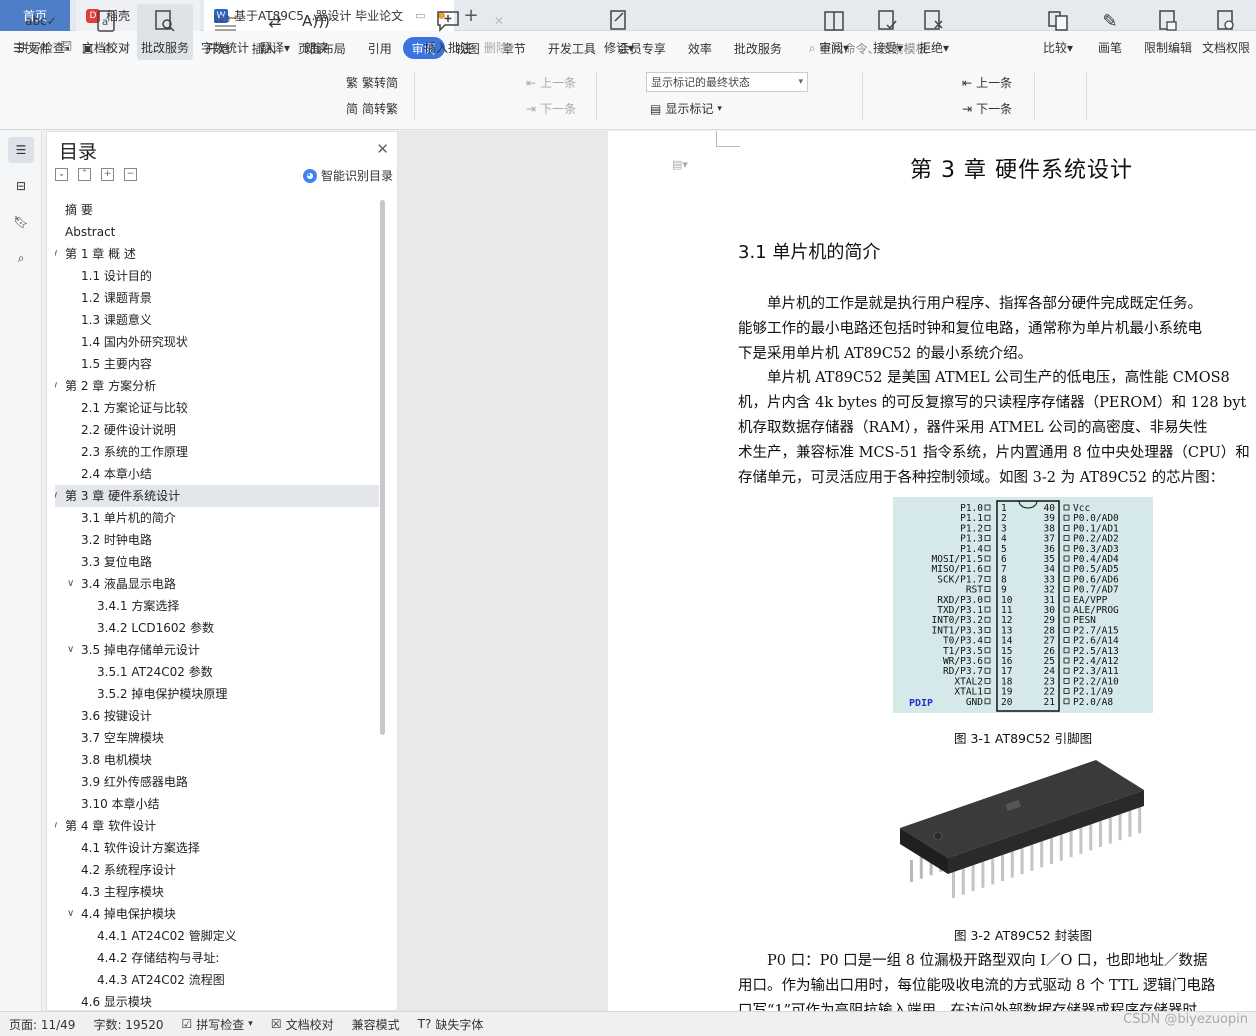 Image resolution: width=1256 pixels, height=1036 pixels. What do you see at coordinates (993, 871) in the screenshot?
I see `chip-leg` at bounding box center [993, 871].